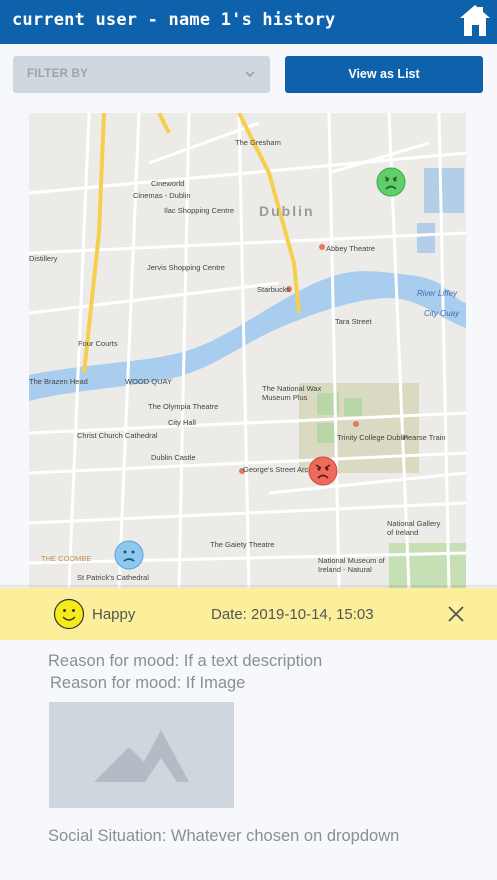 This screenshot has width=497, height=880. I want to click on close-icon, so click(456, 614).